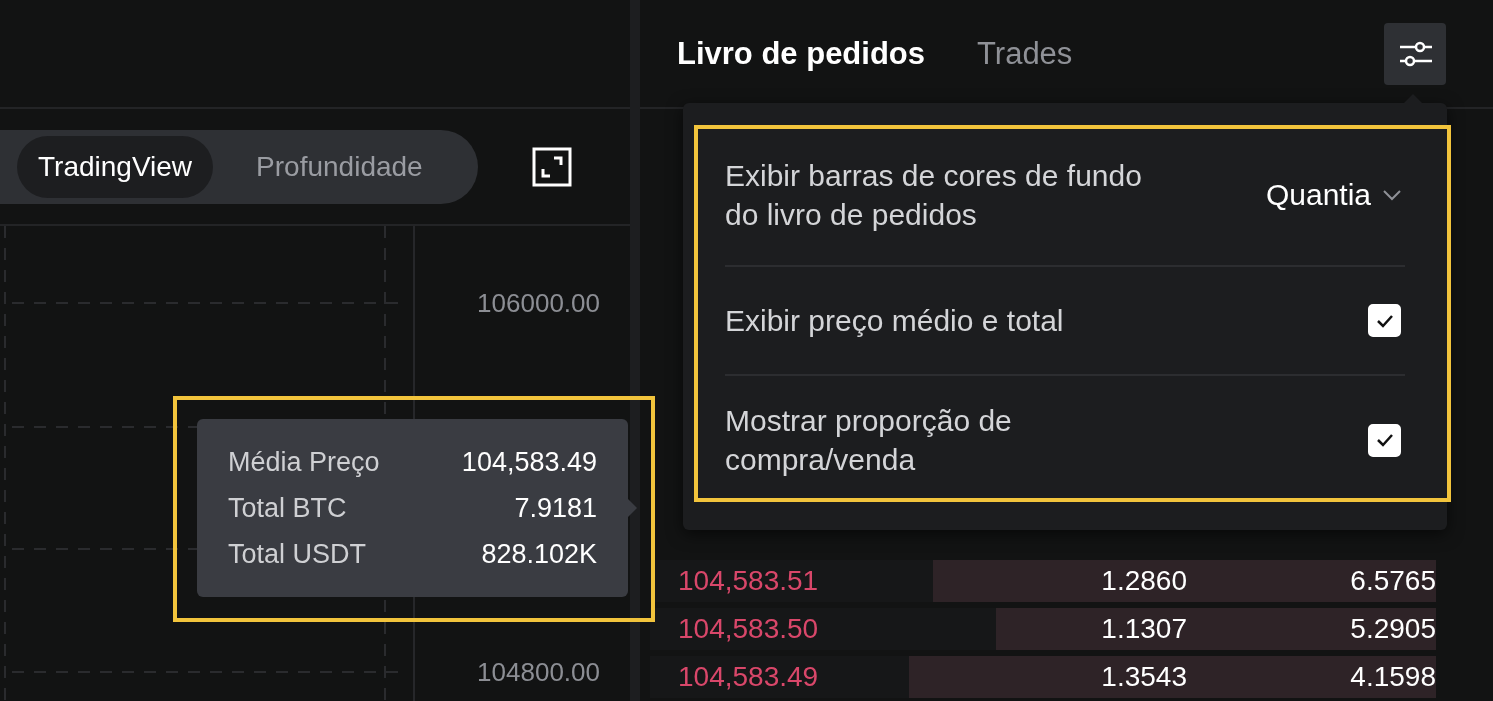 The width and height of the screenshot is (1493, 701). I want to click on ask-amount: 1.2860, so click(1143, 581).